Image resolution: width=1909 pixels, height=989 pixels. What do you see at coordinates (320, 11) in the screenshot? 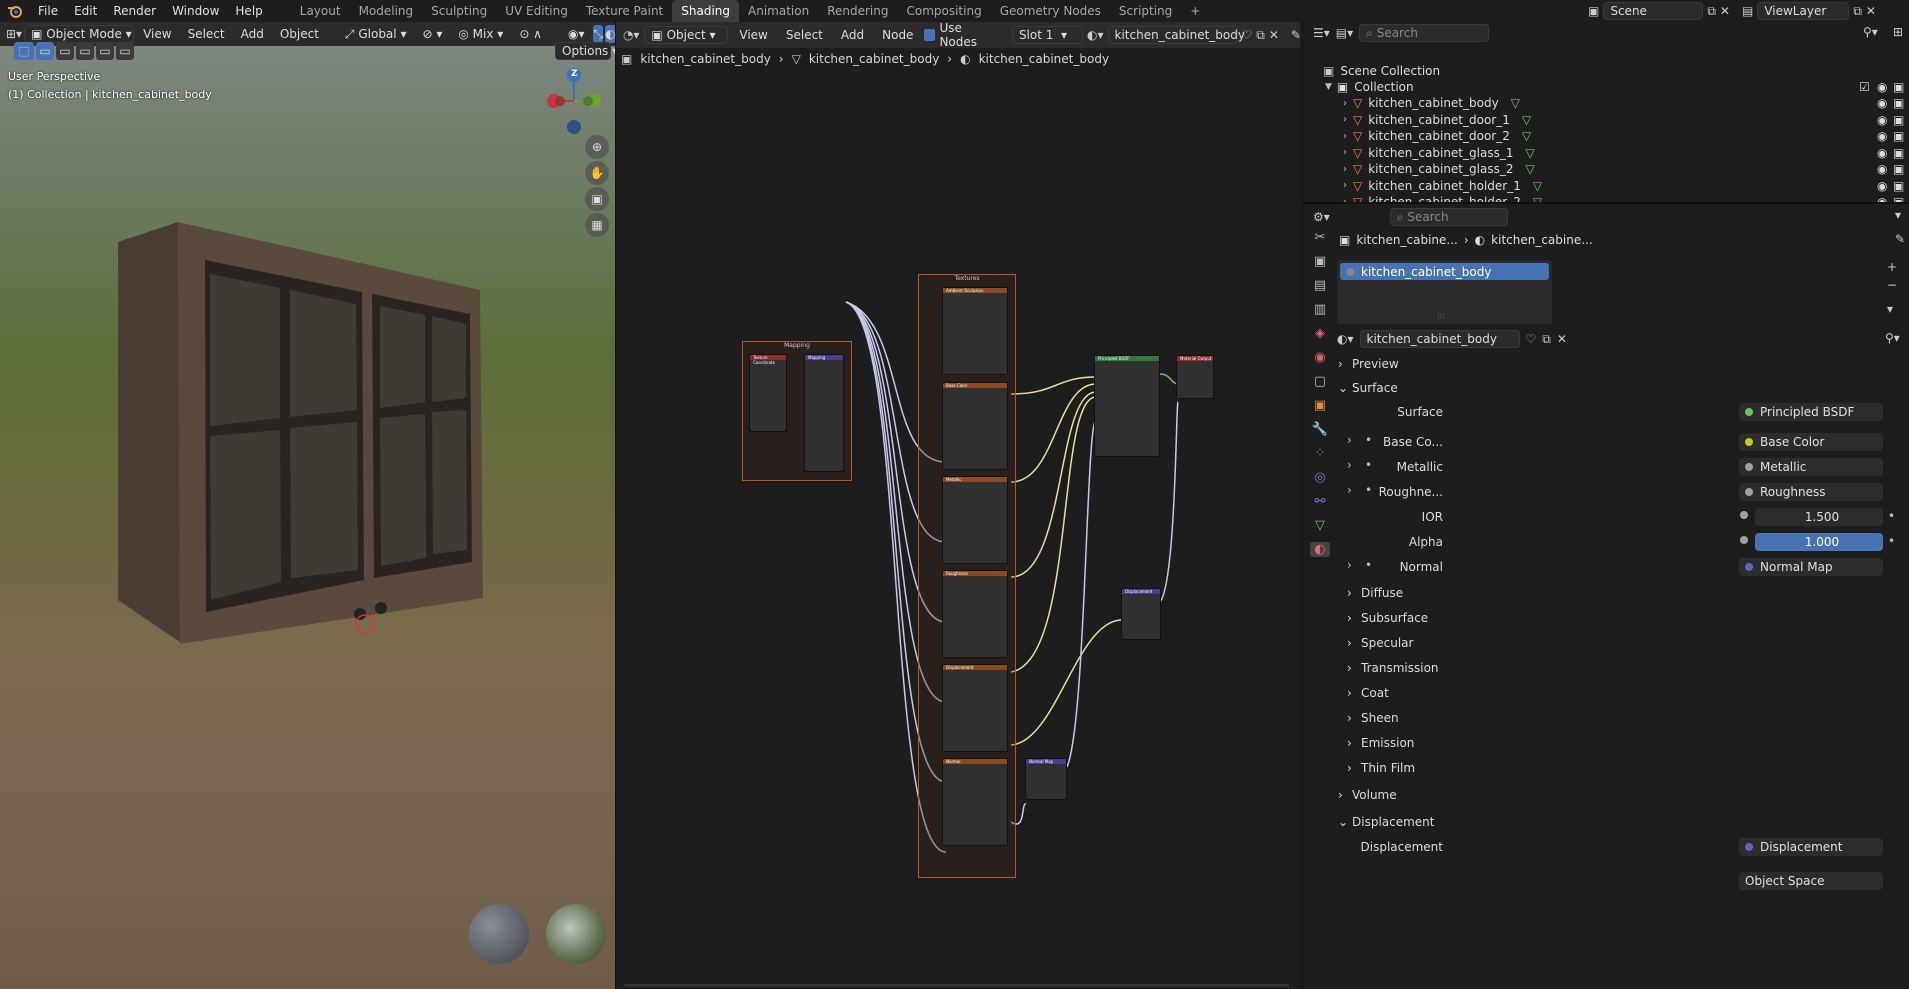
I see `tab-layout: Layout` at bounding box center [320, 11].